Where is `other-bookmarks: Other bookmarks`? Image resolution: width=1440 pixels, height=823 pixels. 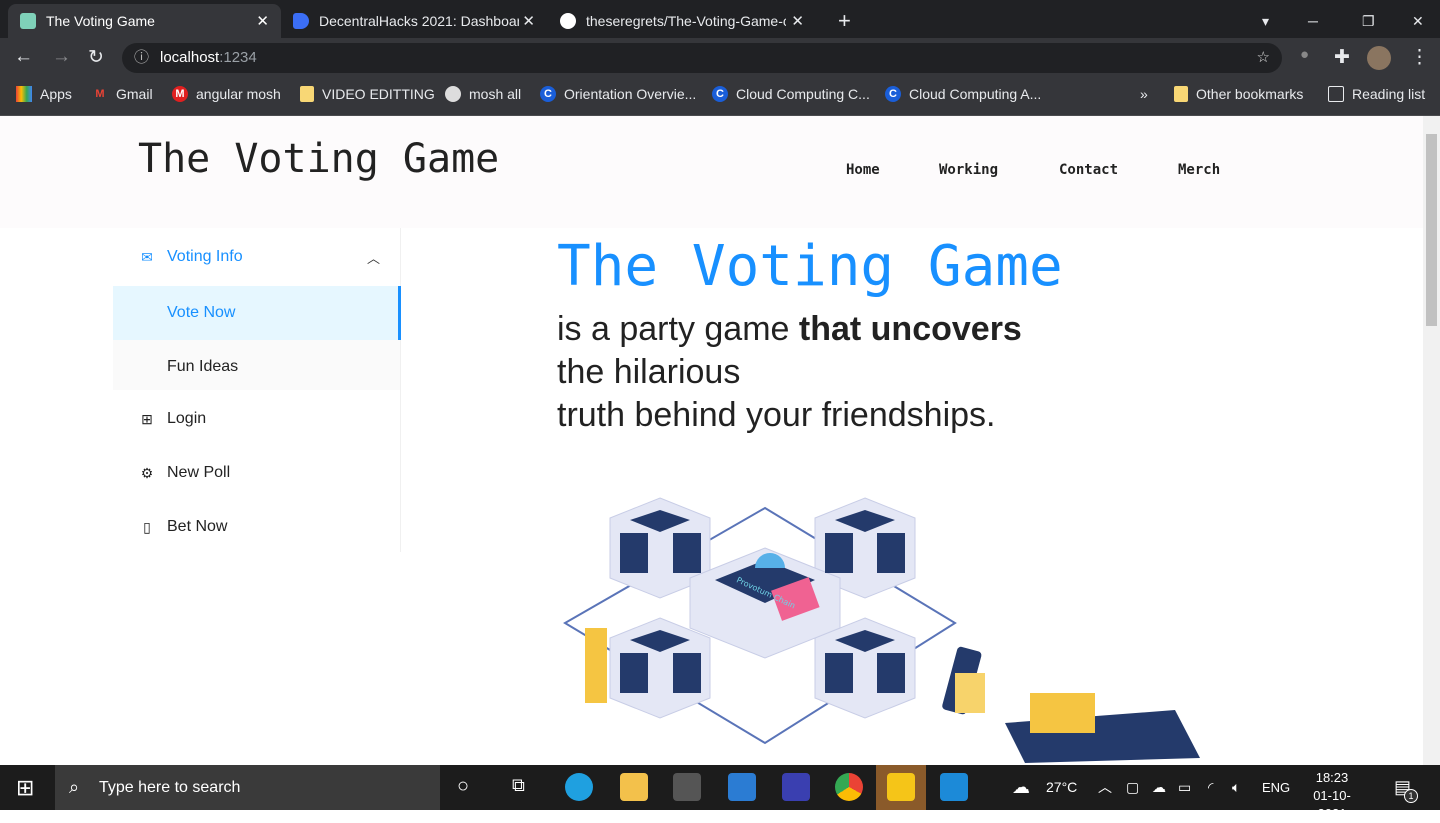 other-bookmarks: Other bookmarks is located at coordinates (1238, 94).